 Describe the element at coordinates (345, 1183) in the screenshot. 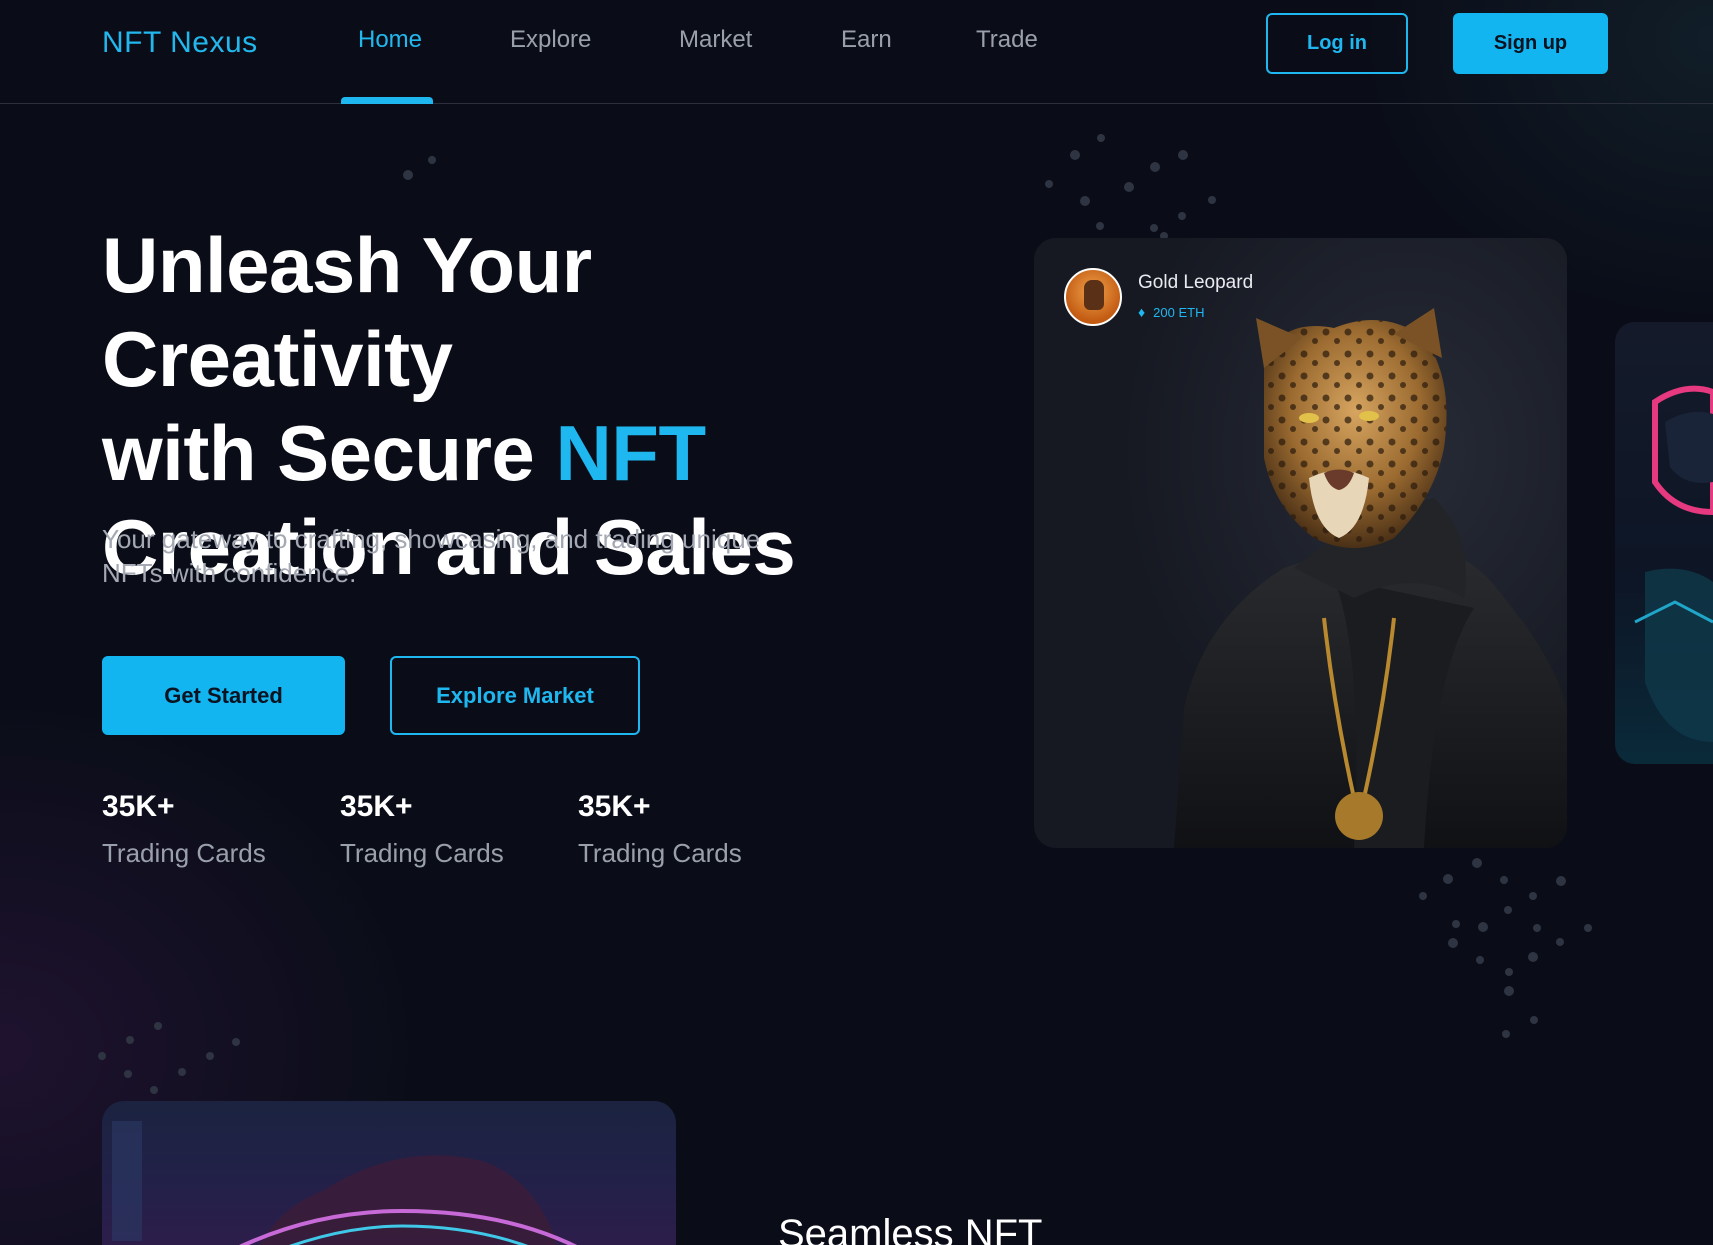

I see `neon-car-artwork-image` at that location.